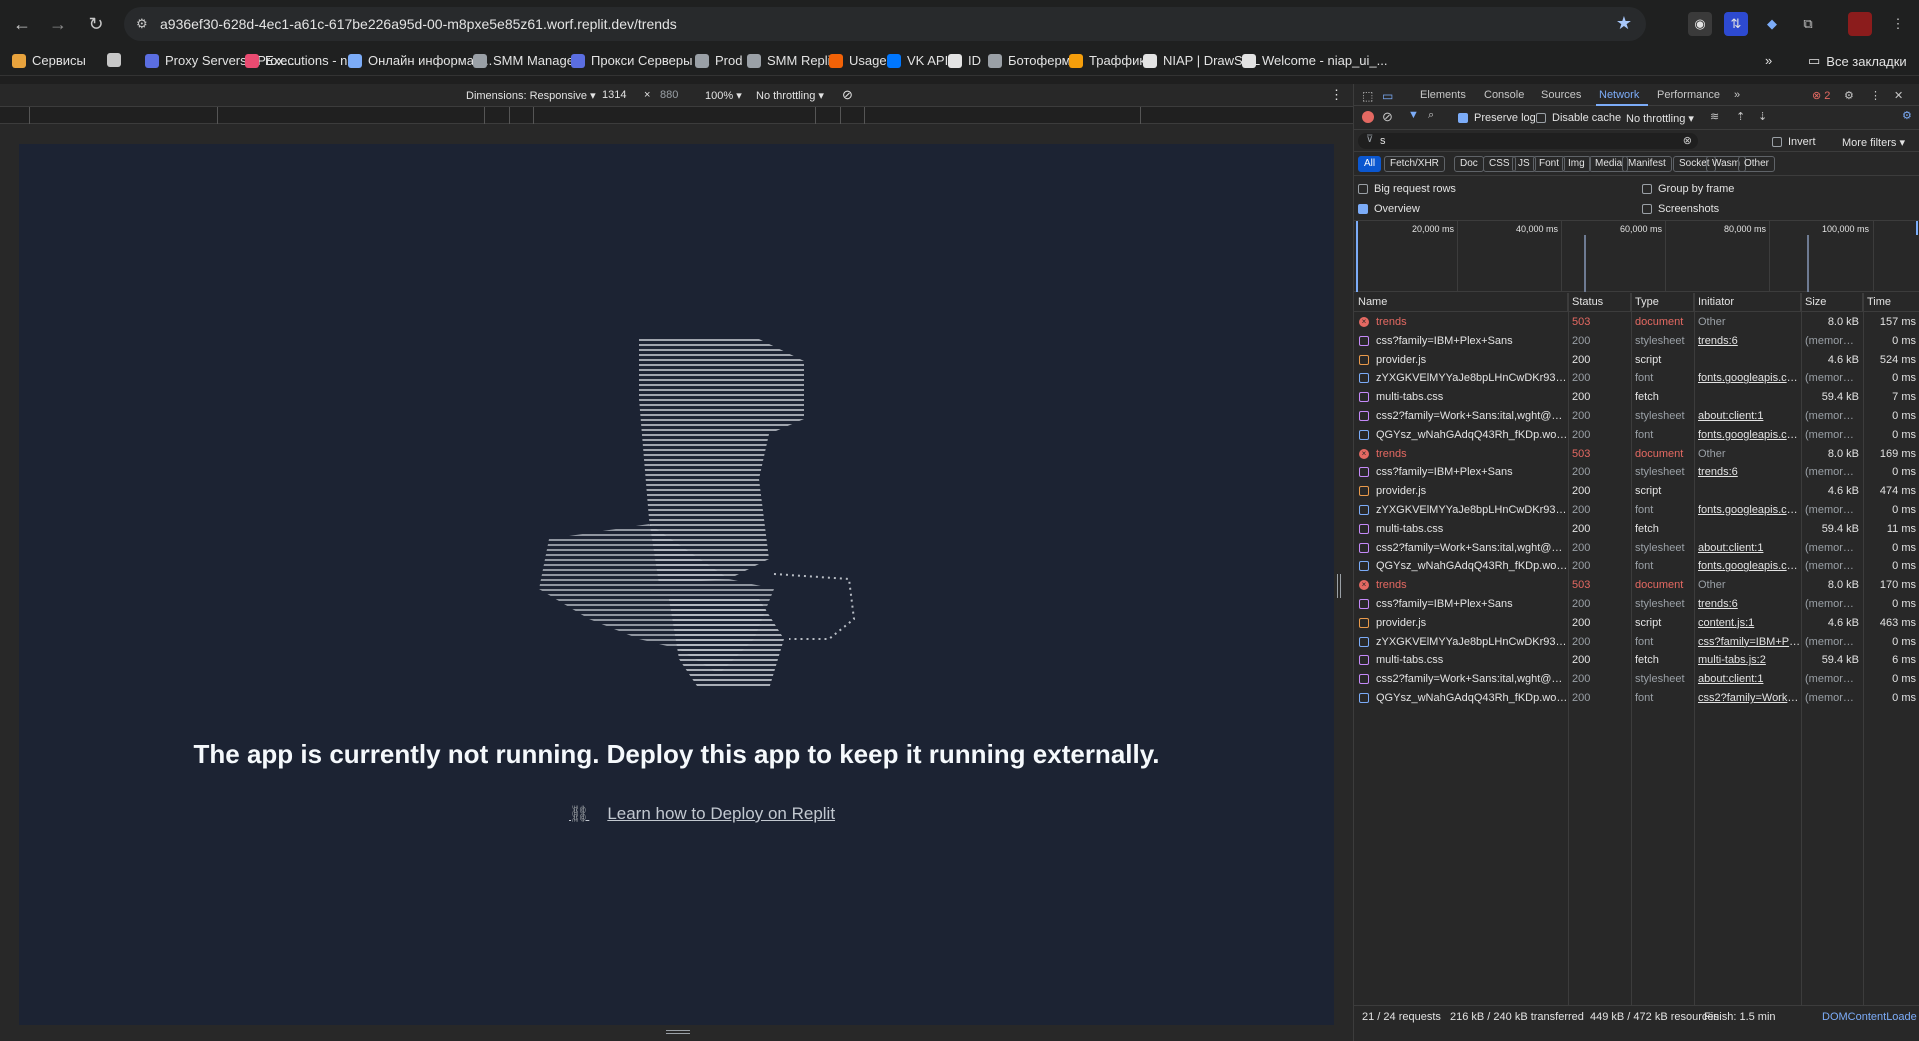  I want to click on device-toolbar-menu-icon: ⋮, so click(1336, 95).